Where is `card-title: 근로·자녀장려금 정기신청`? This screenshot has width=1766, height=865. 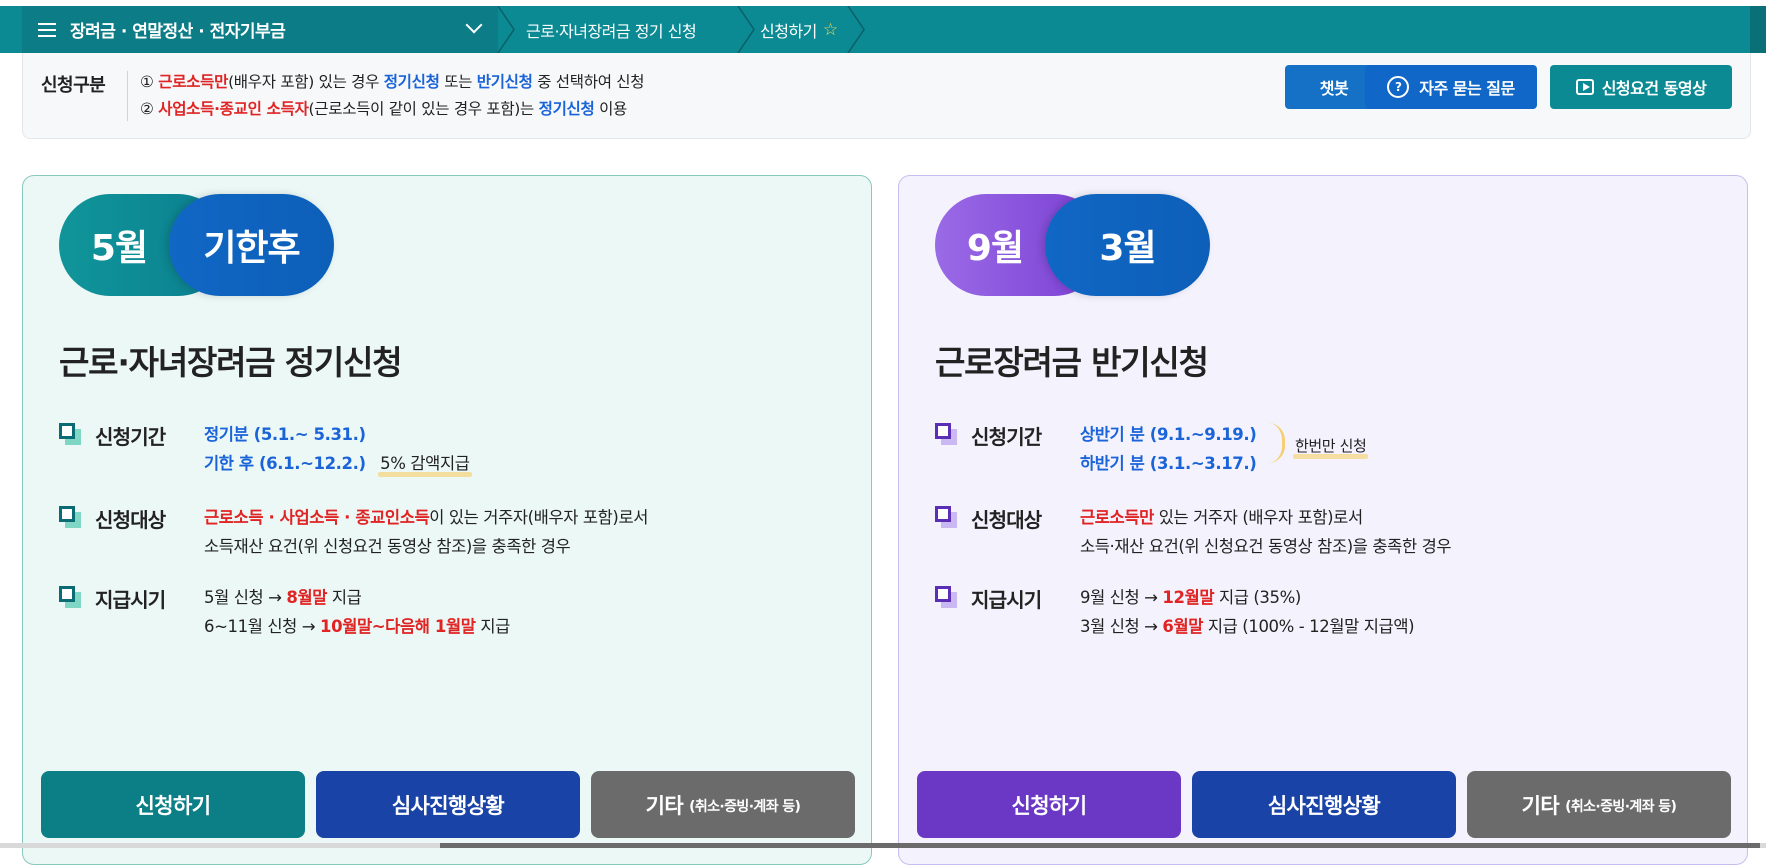 card-title: 근로·자녀장려금 정기신청 is located at coordinates (231, 362).